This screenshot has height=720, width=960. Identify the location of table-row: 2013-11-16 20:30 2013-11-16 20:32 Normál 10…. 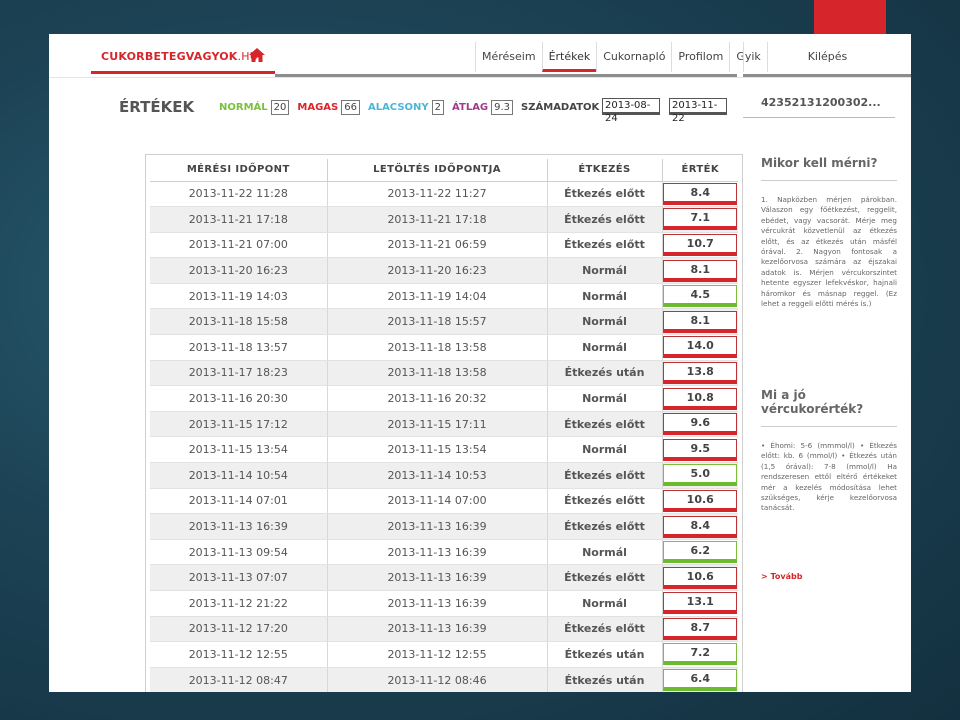
(444, 398).